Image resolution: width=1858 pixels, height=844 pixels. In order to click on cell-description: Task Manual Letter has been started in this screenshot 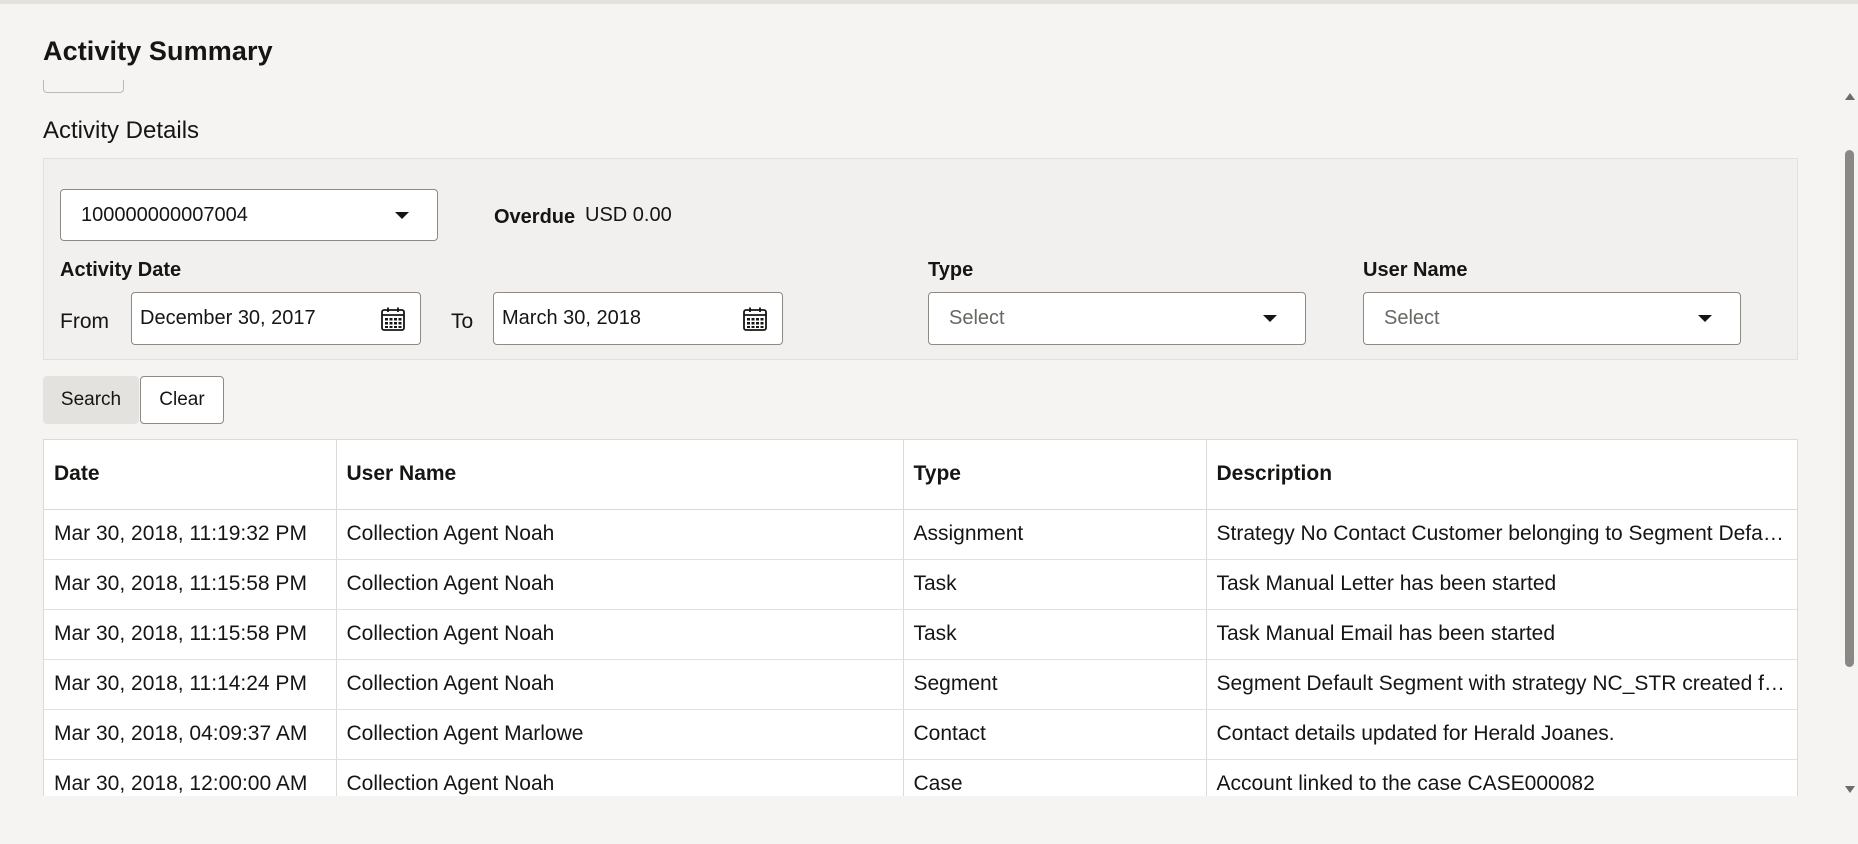, I will do `click(1501, 584)`.